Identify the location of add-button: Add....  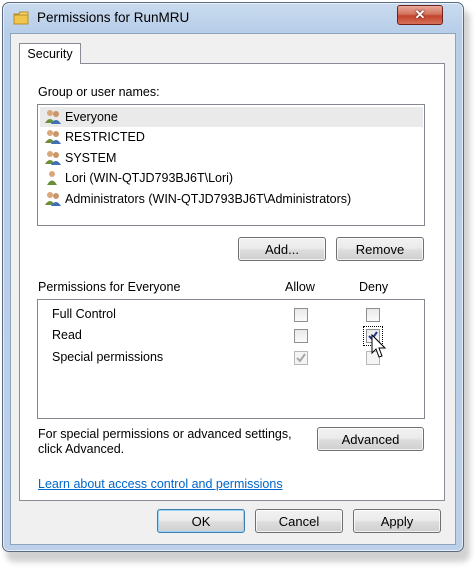
(282, 249).